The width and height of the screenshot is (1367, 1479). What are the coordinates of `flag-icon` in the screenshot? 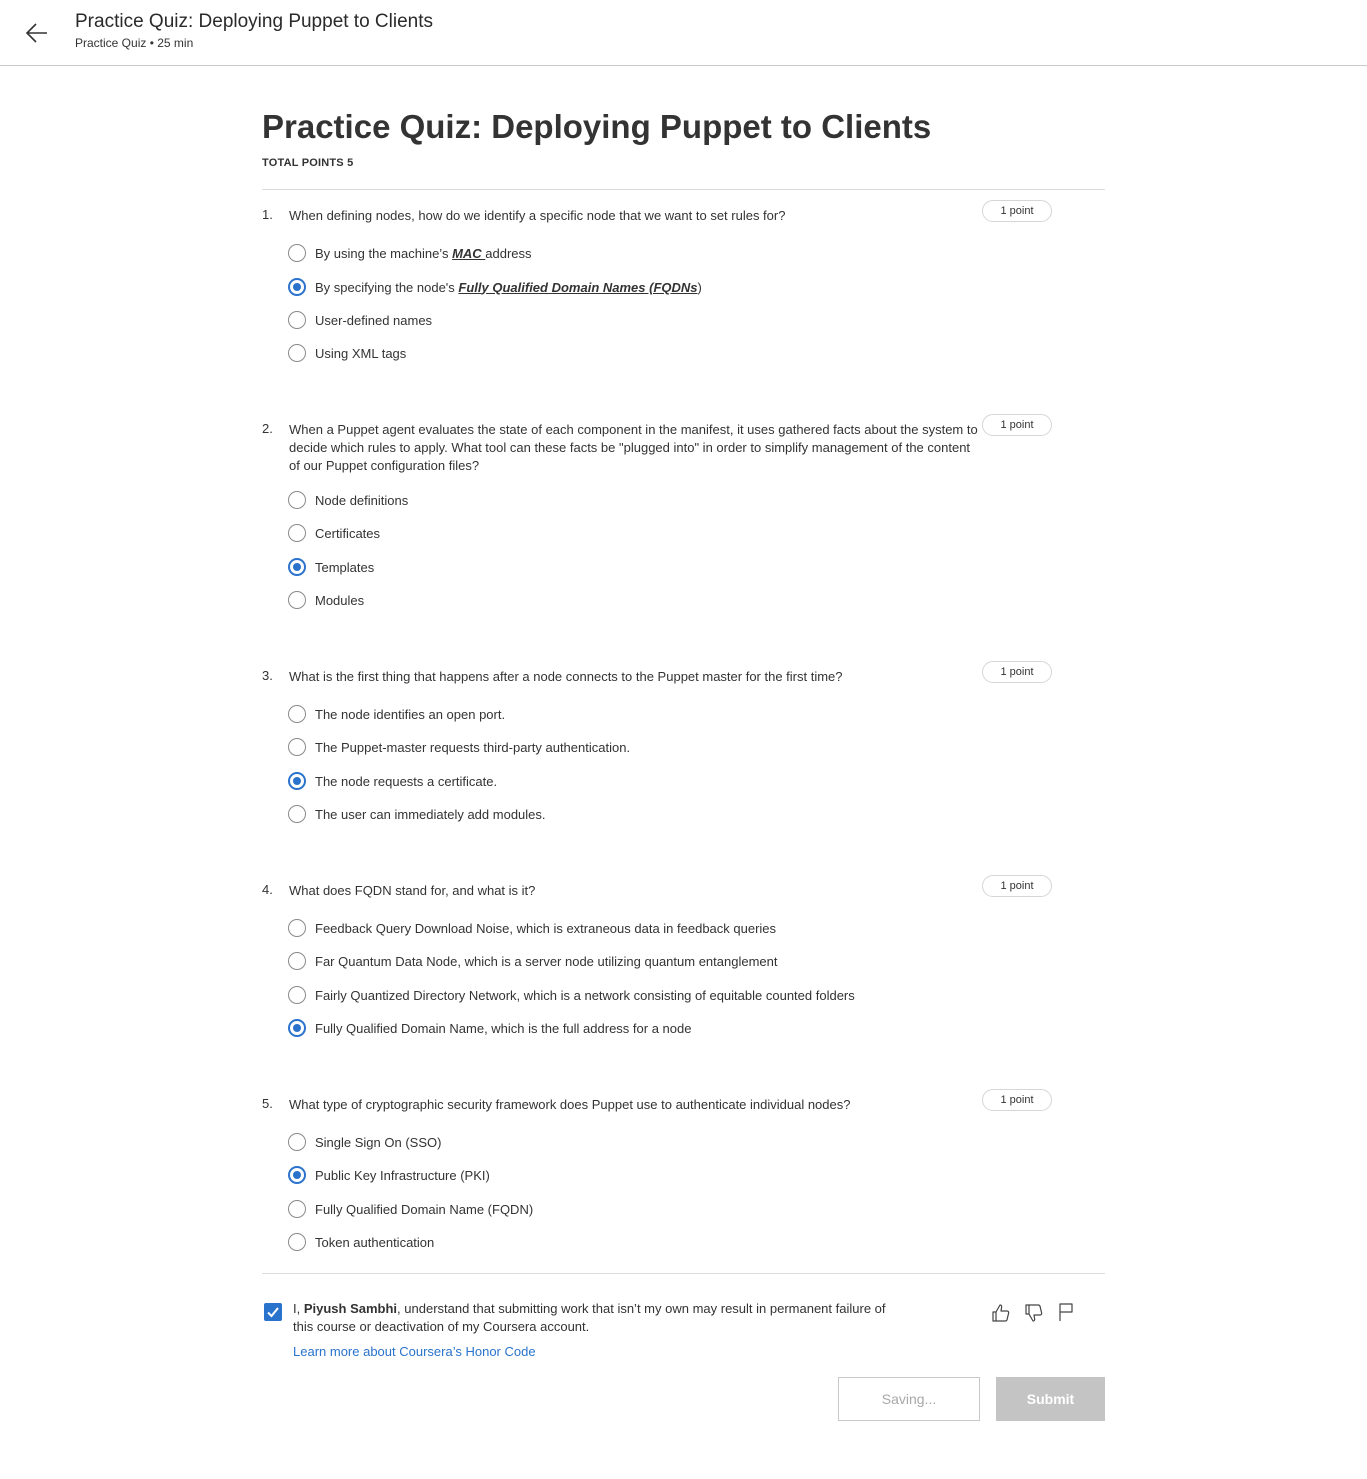 It's located at (1066, 1312).